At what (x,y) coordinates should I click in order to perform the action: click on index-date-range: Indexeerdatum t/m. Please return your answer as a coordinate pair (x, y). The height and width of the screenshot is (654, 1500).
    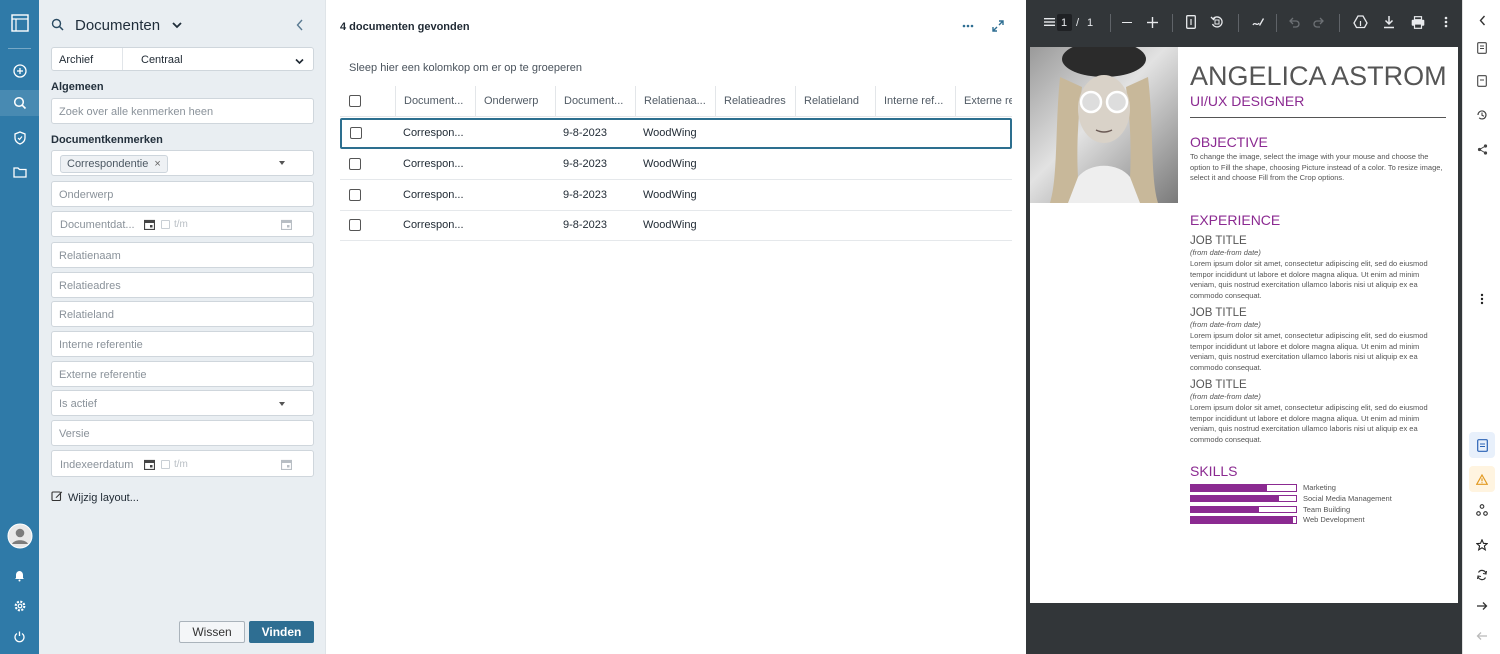
    Looking at the image, I should click on (182, 463).